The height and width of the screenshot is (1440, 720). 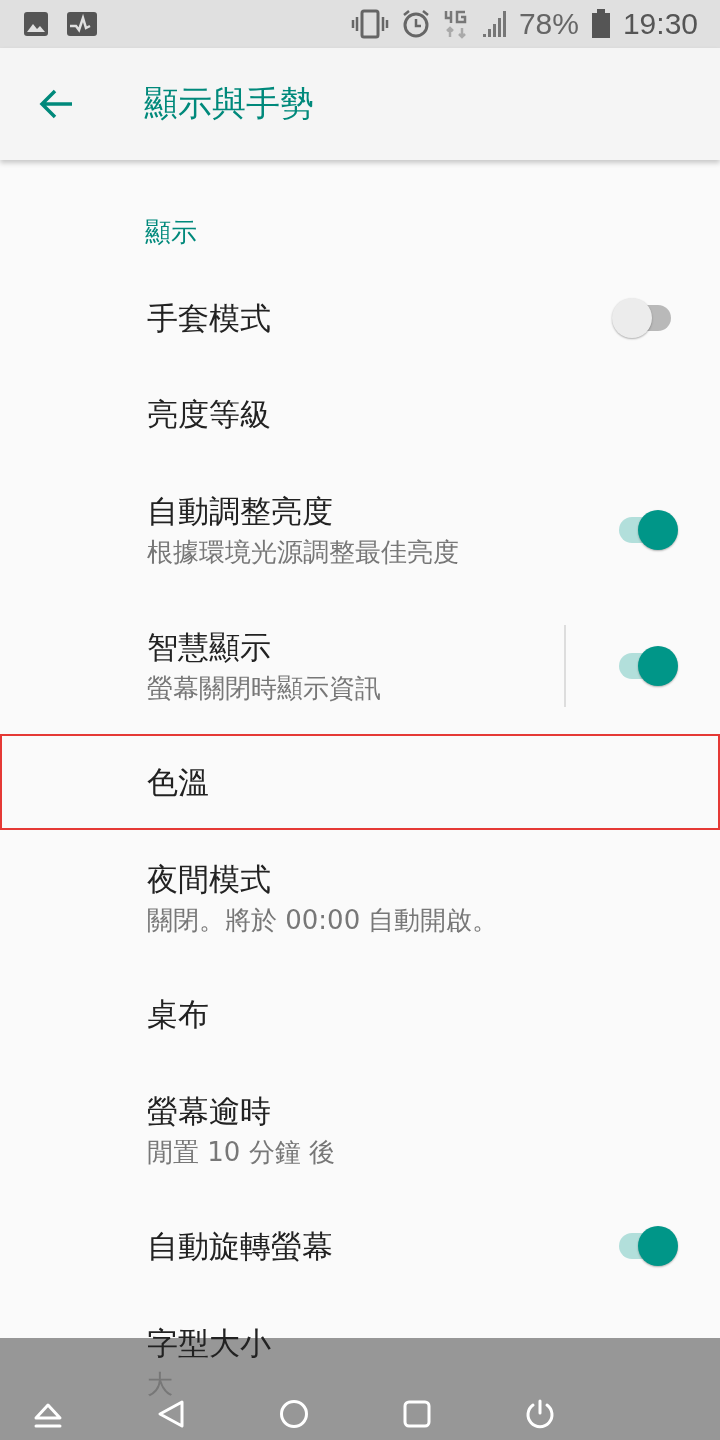 I want to click on item-summary: 關閉。將於 00:00 自動開啟。, so click(x=323, y=920).